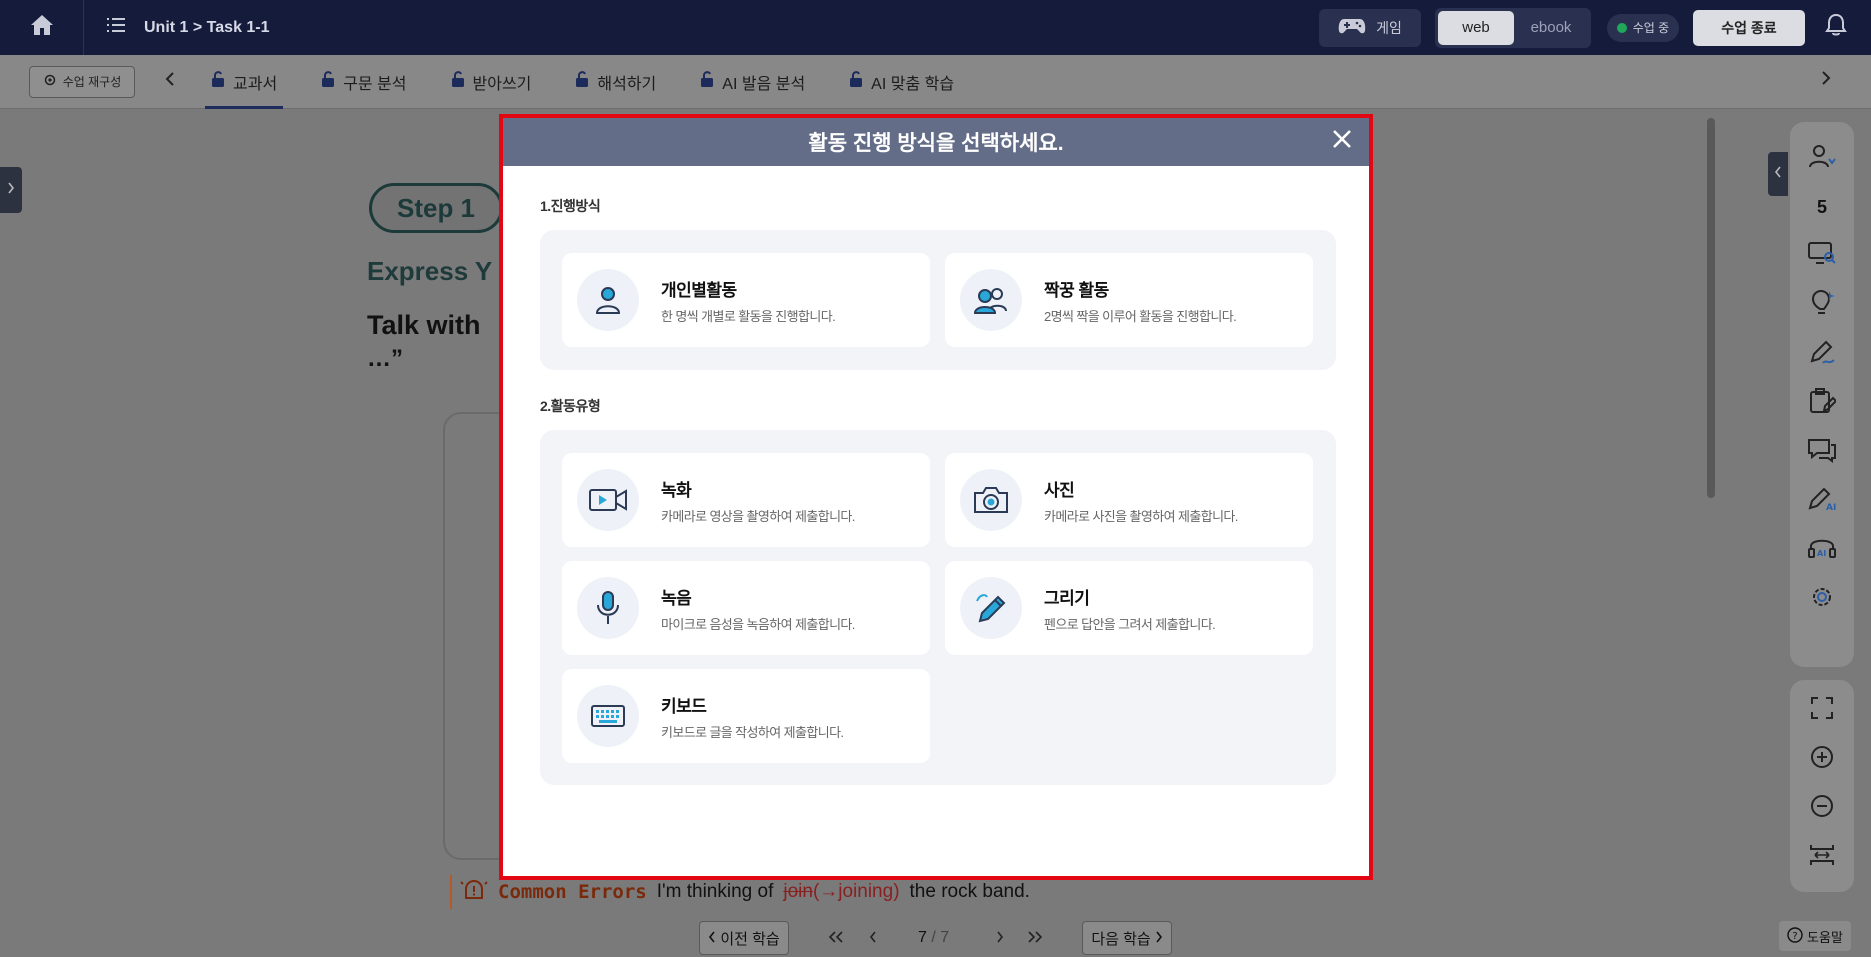  I want to click on help-button: ? 도움말, so click(1815, 936).